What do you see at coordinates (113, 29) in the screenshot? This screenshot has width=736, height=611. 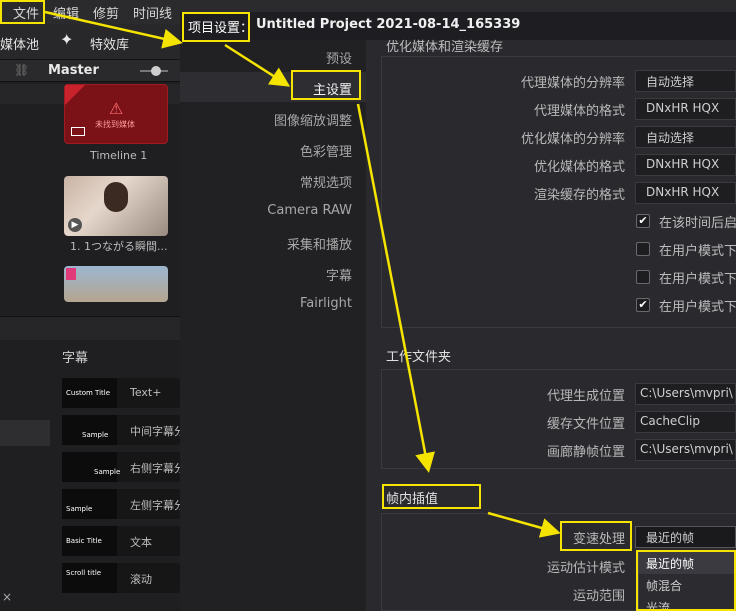 I see `arrow-file-to-dialog` at bounding box center [113, 29].